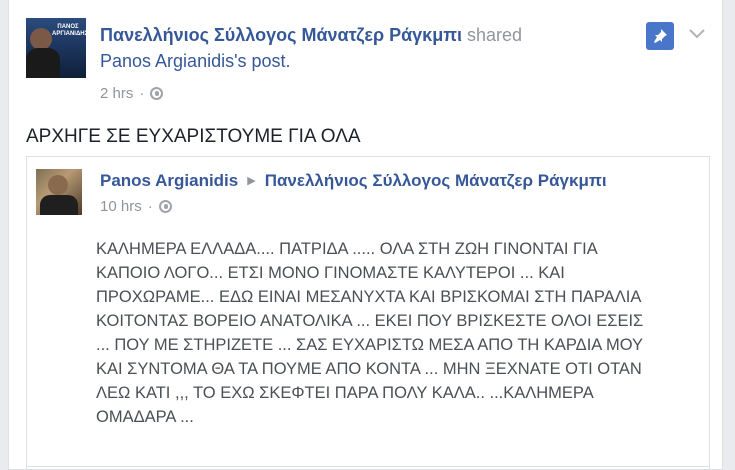 The image size is (735, 470). I want to click on avatar-person-torso, so click(43, 63).